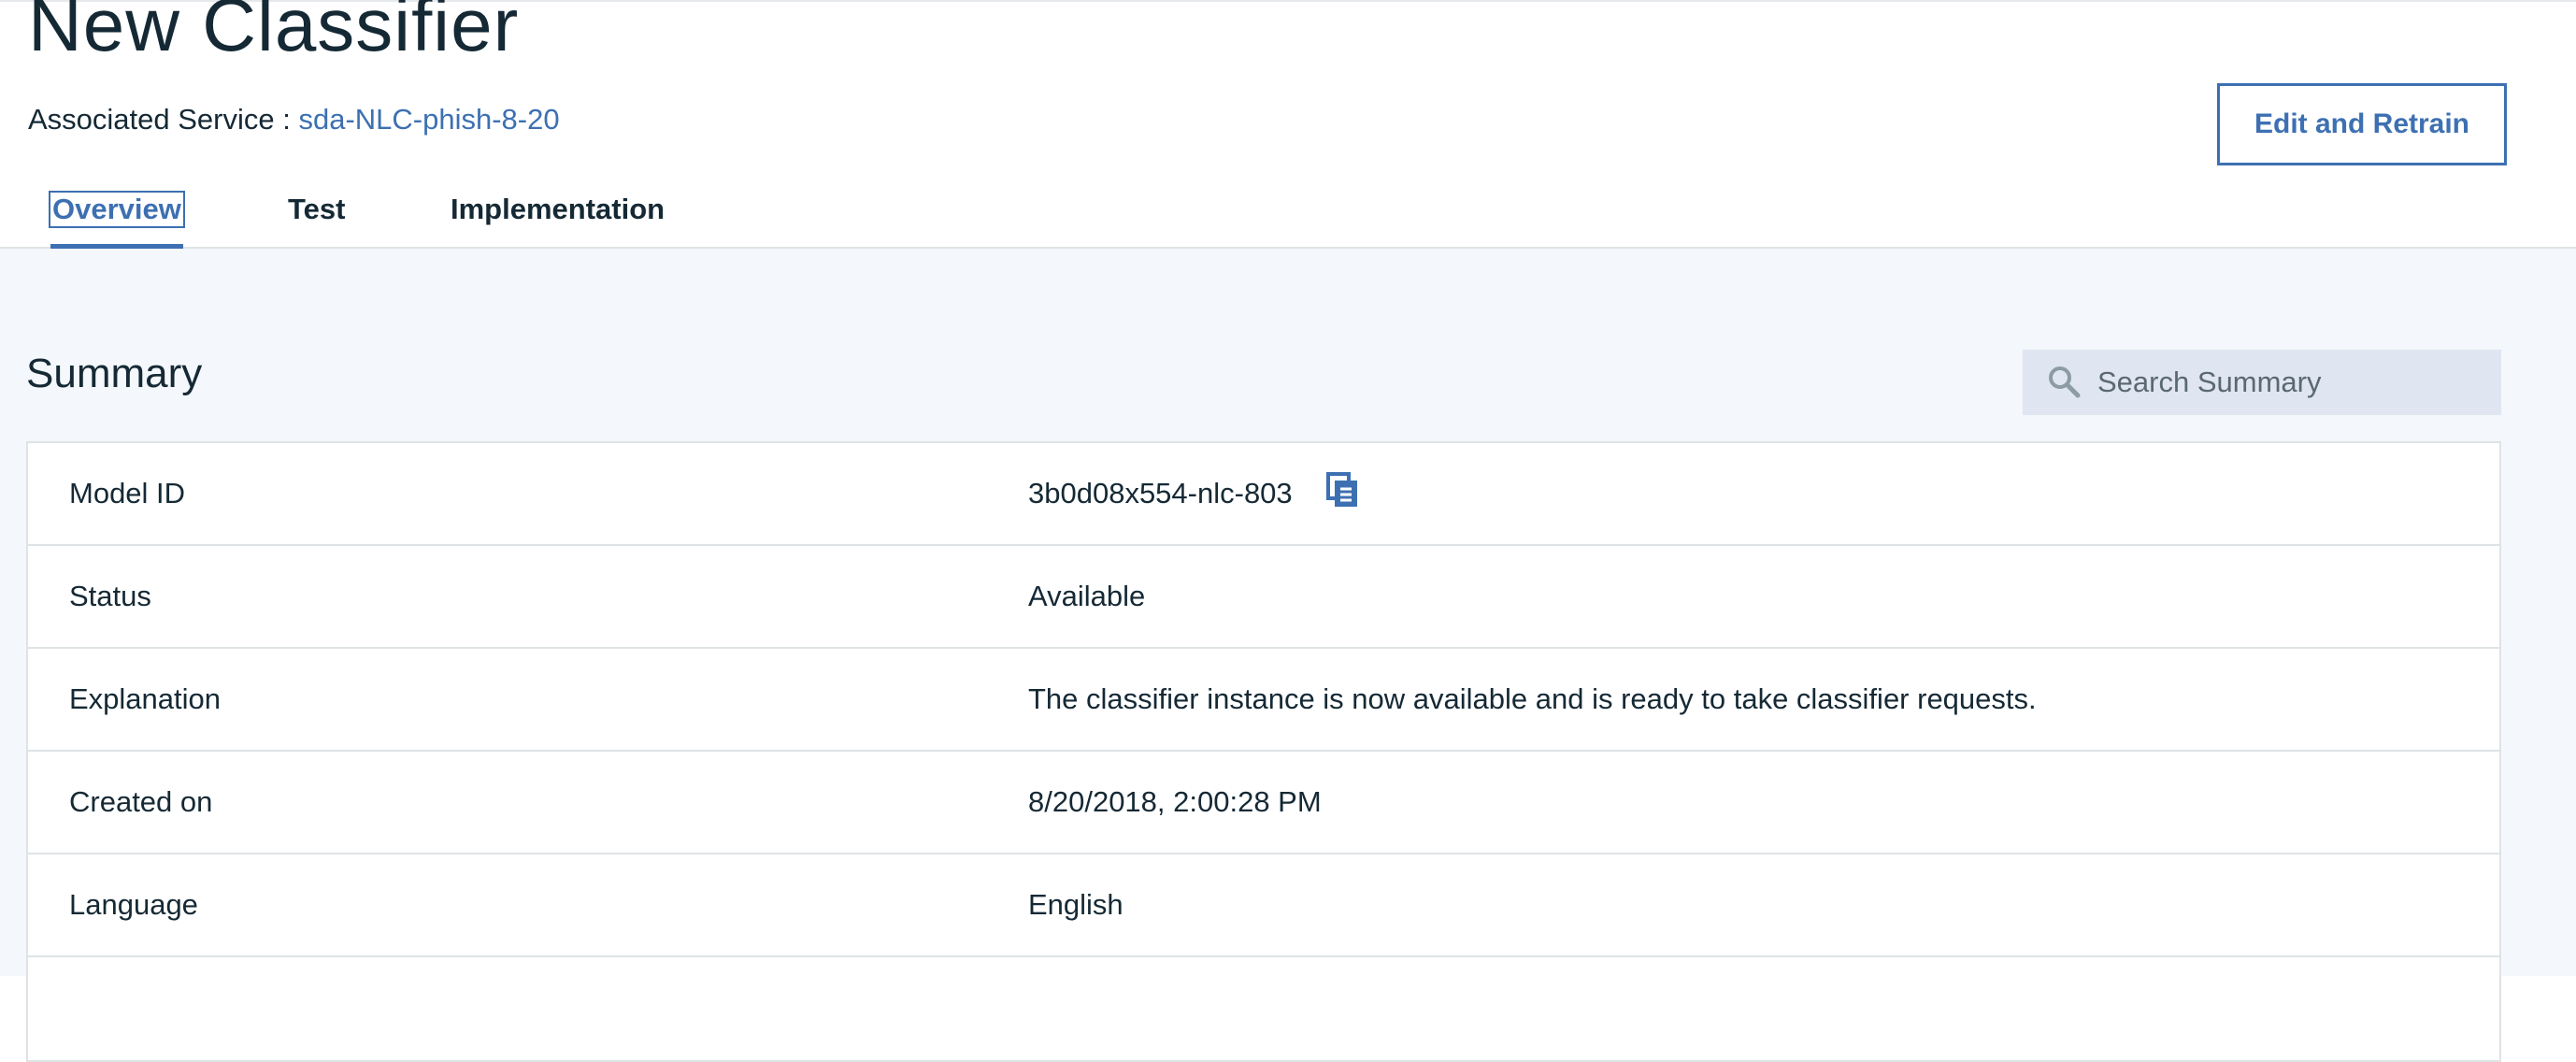 Image resolution: width=2576 pixels, height=1062 pixels. I want to click on table-row-status: Status Available, so click(1263, 597).